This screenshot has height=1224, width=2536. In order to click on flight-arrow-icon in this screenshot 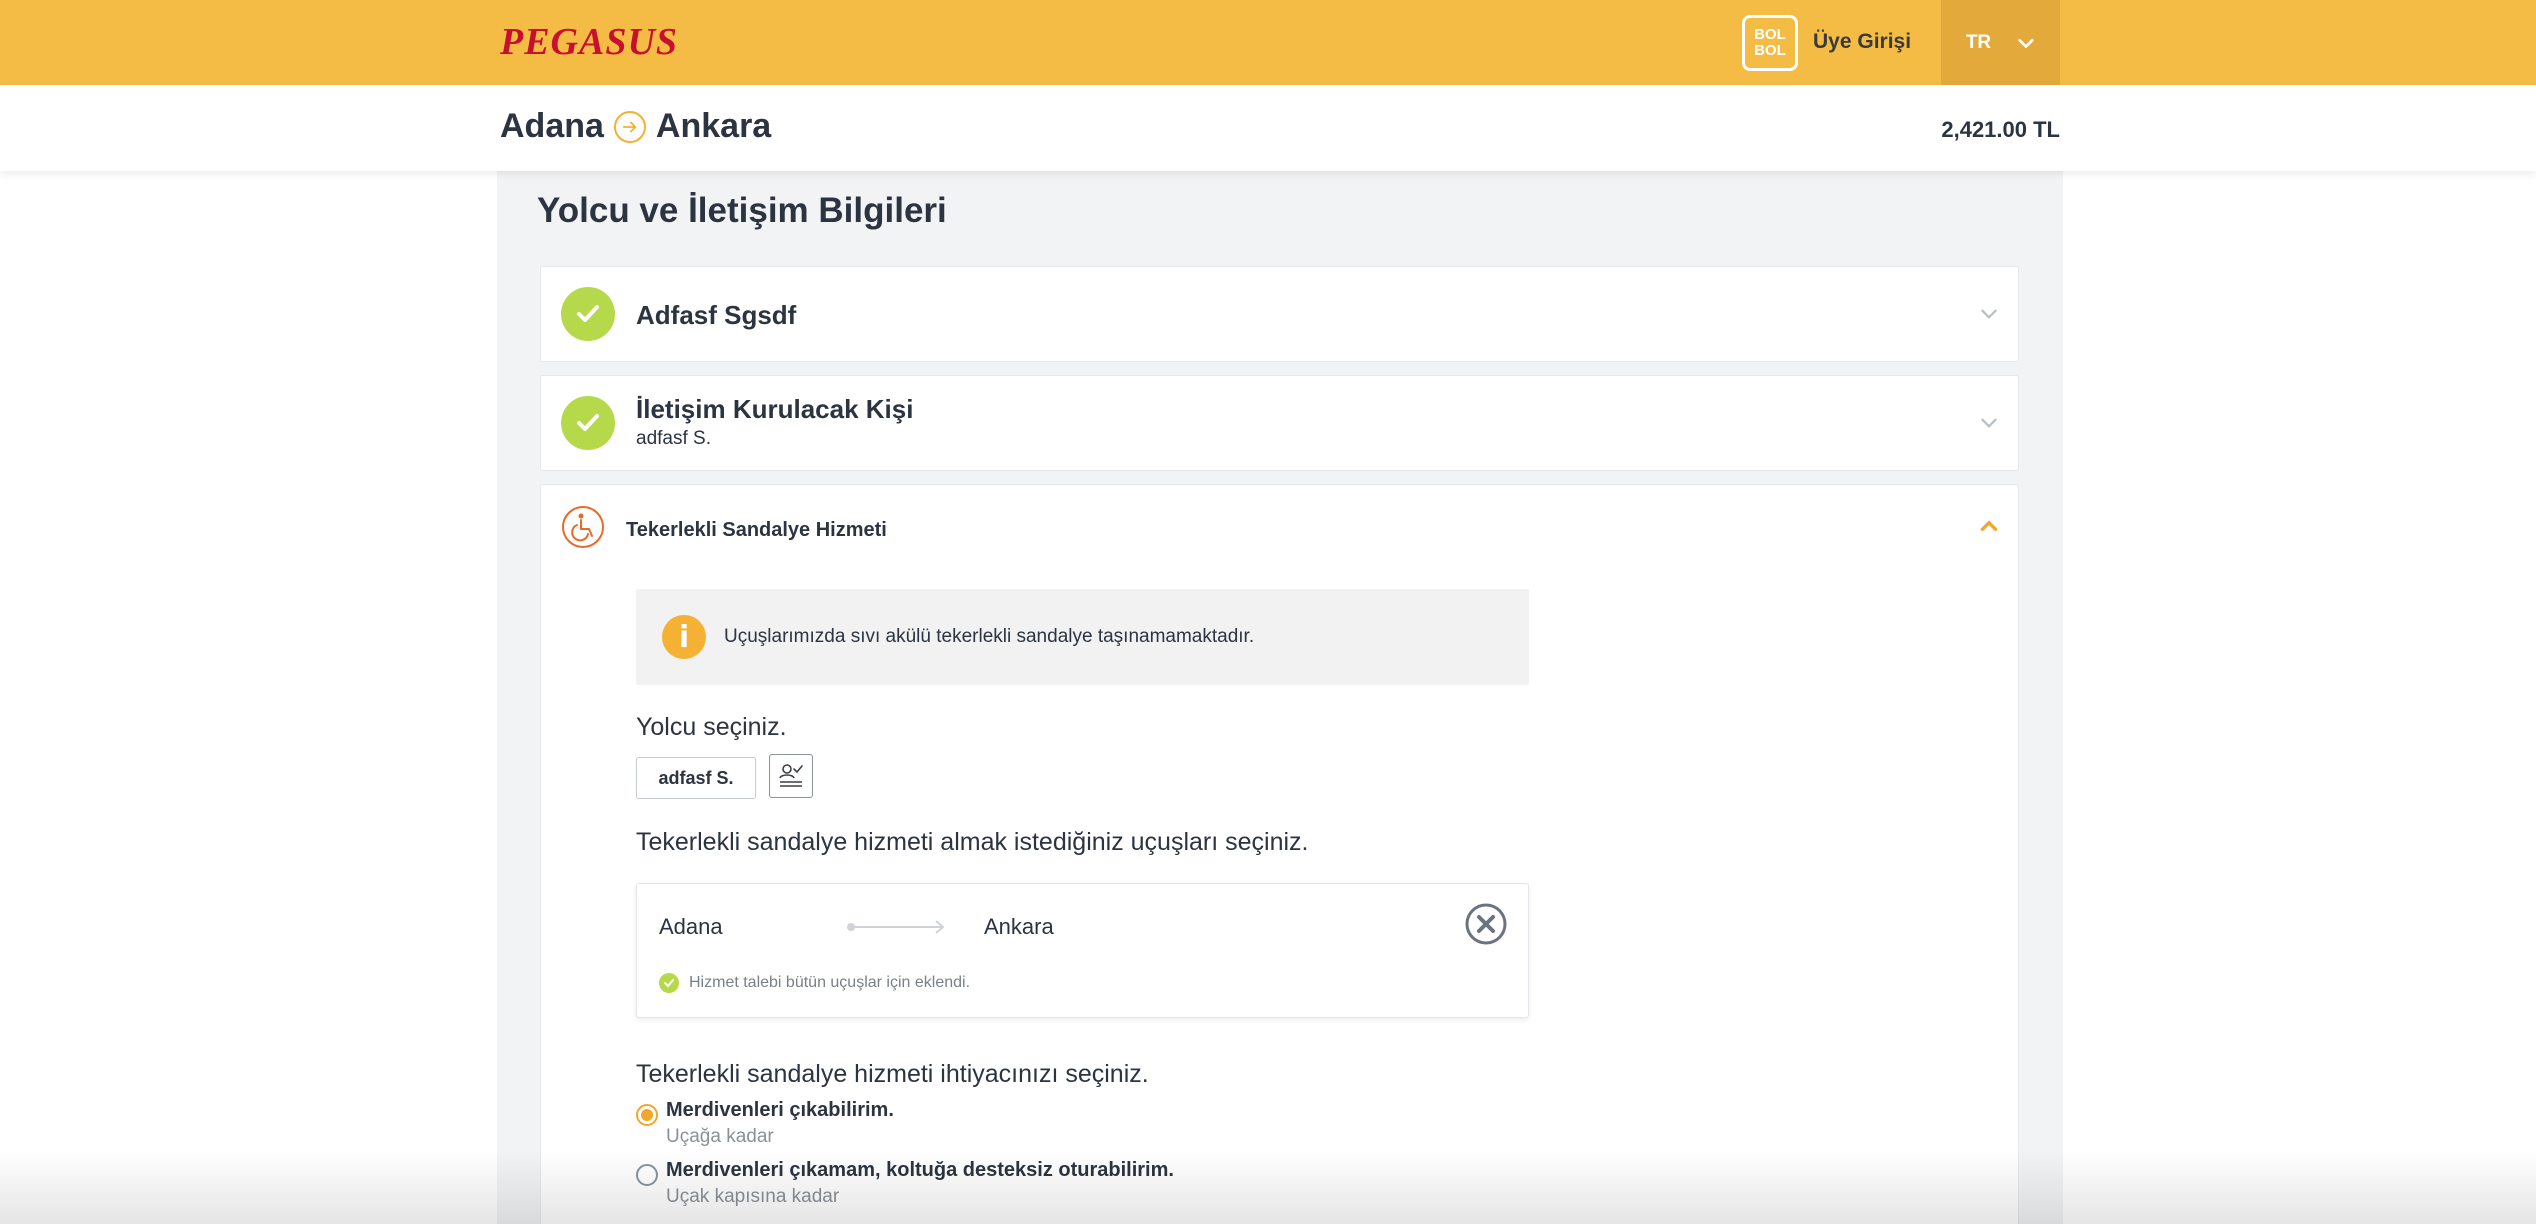, I will do `click(896, 927)`.